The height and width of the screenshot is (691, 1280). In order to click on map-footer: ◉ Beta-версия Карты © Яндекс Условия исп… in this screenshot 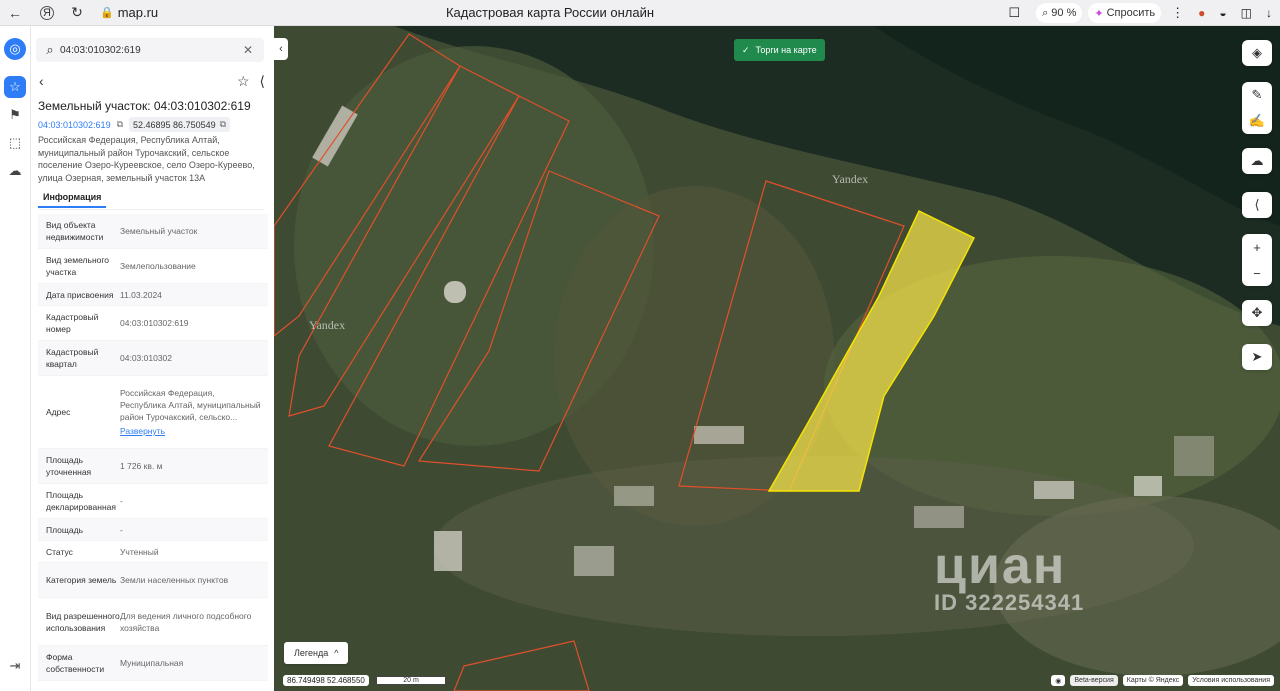, I will do `click(1162, 680)`.